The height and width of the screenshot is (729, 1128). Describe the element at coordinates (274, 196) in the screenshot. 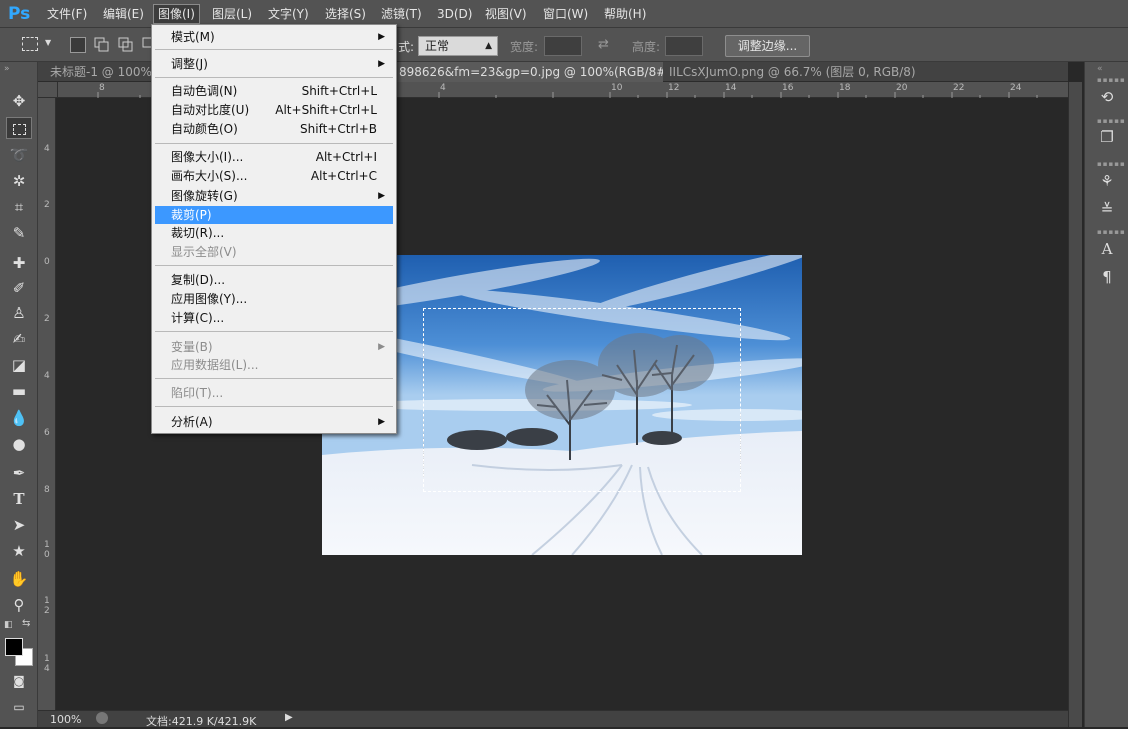

I see `menu-item-image-rotation: 图像旋转(G) ▶` at that location.